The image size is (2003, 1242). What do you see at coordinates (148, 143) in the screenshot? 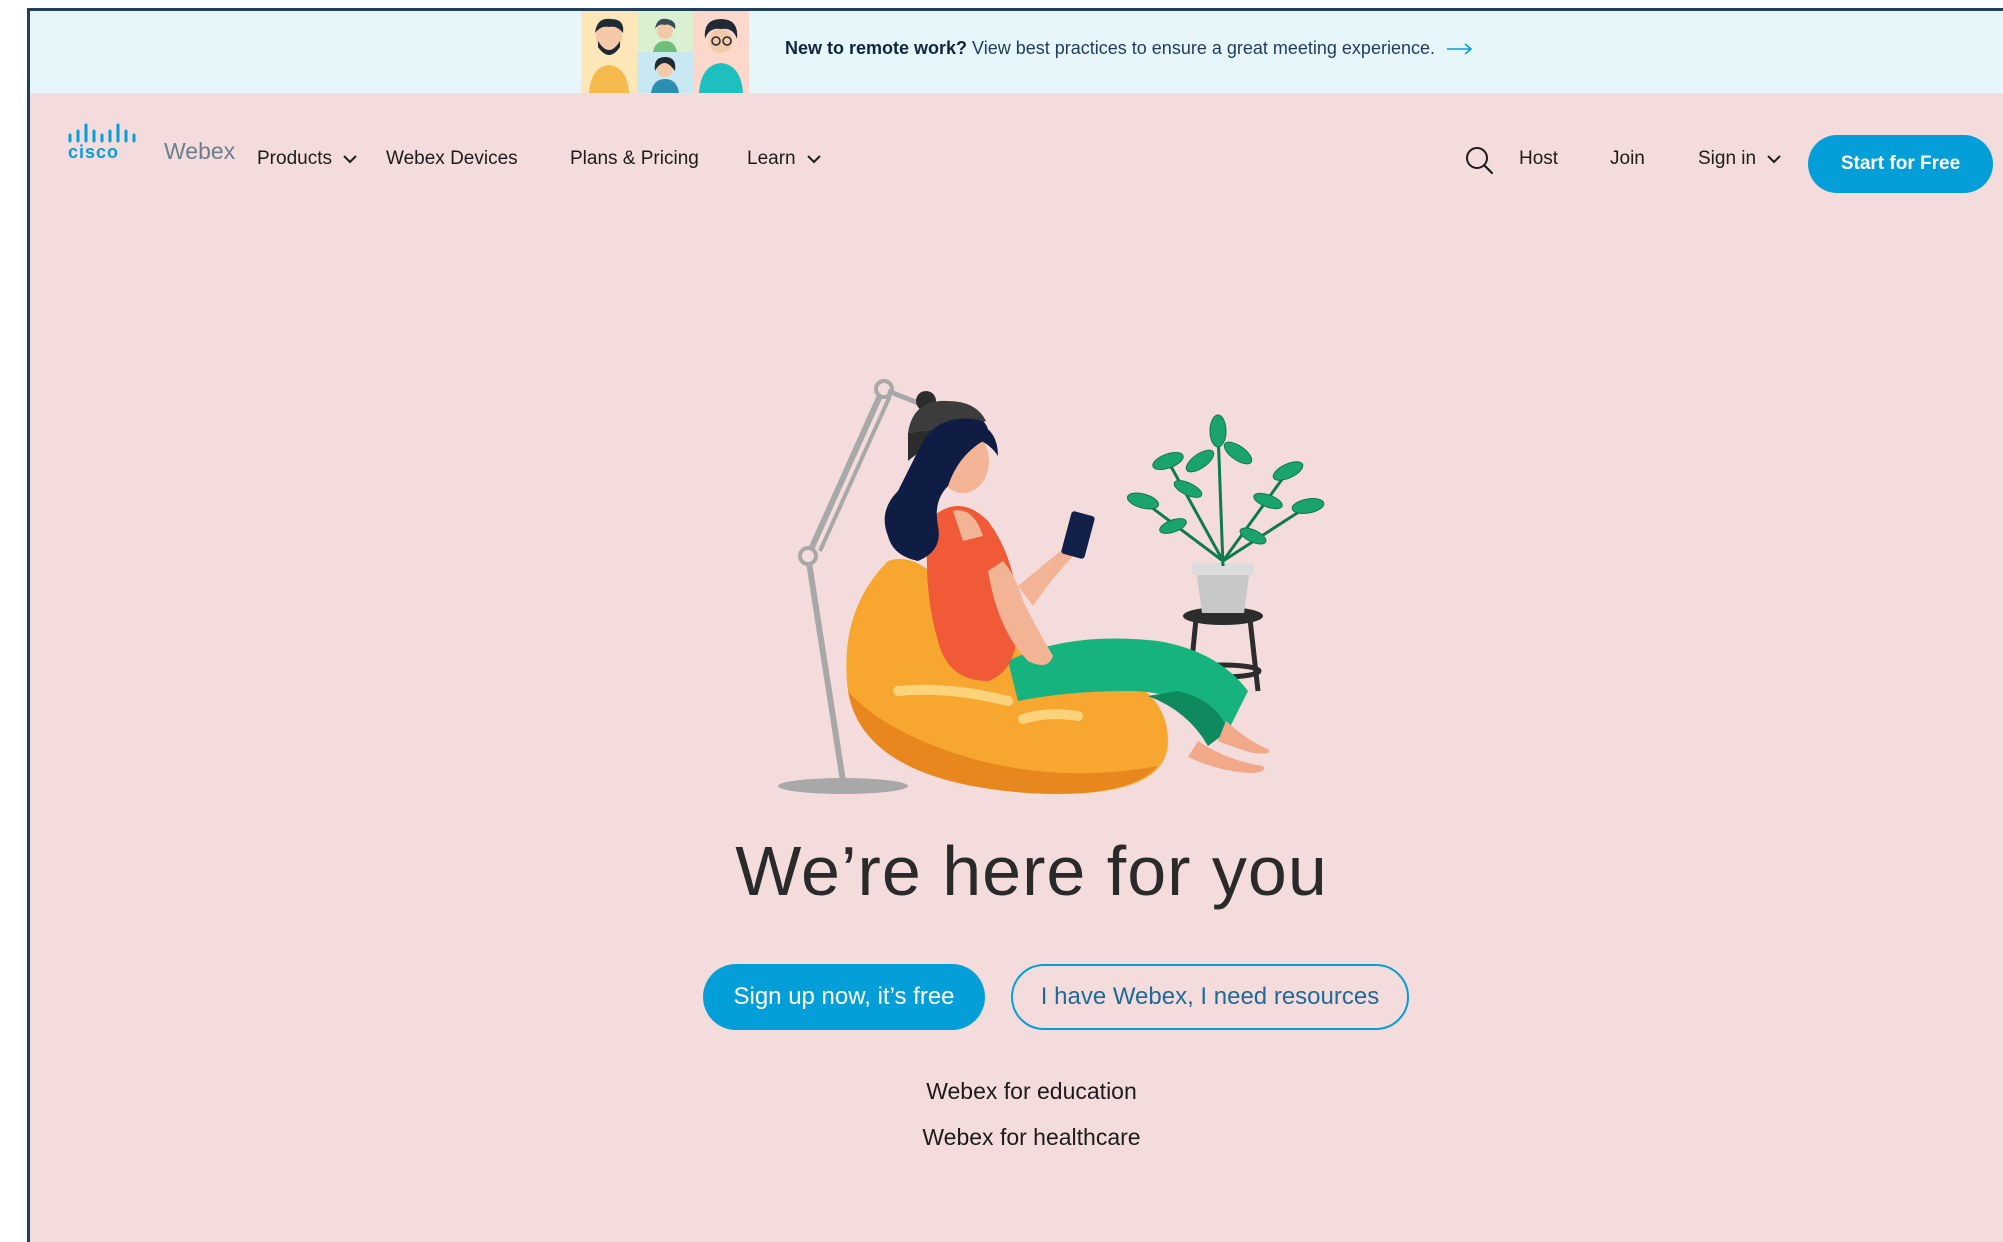
I see `cisco-webex-logo: cisco Webex` at bounding box center [148, 143].